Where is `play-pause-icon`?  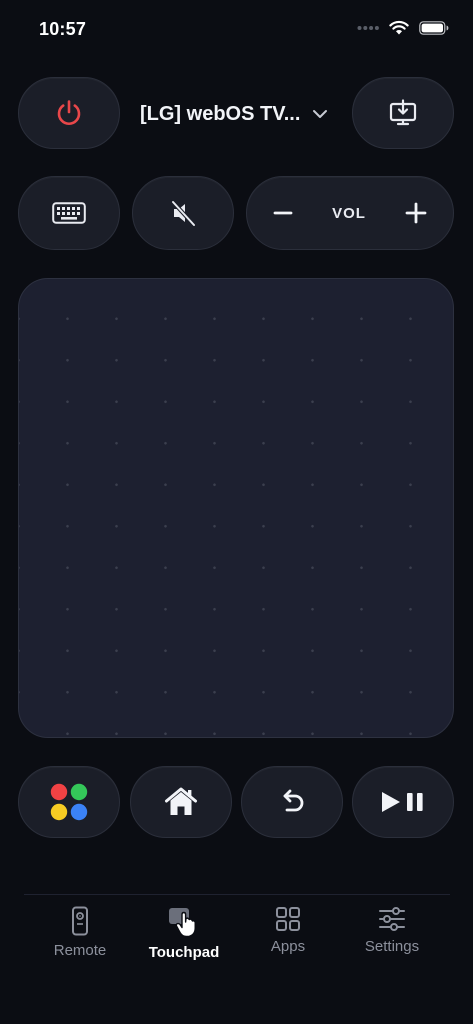 play-pause-icon is located at coordinates (402, 802).